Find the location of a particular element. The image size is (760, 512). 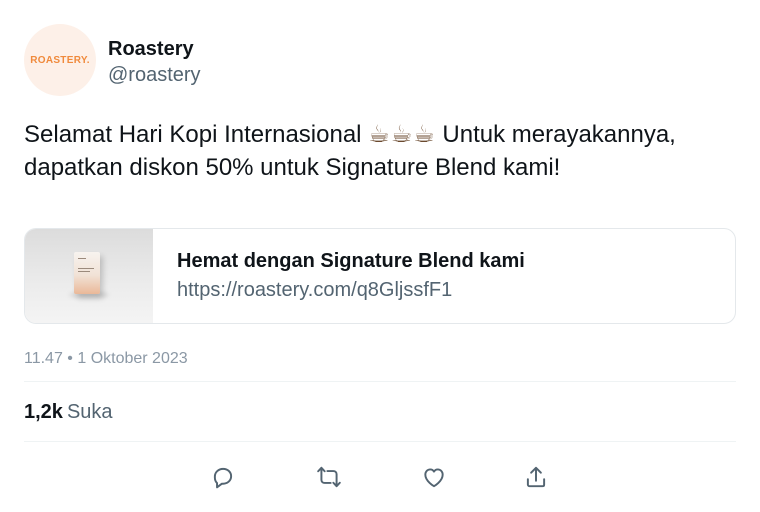

likes-row: 1,2k Suka is located at coordinates (68, 412).